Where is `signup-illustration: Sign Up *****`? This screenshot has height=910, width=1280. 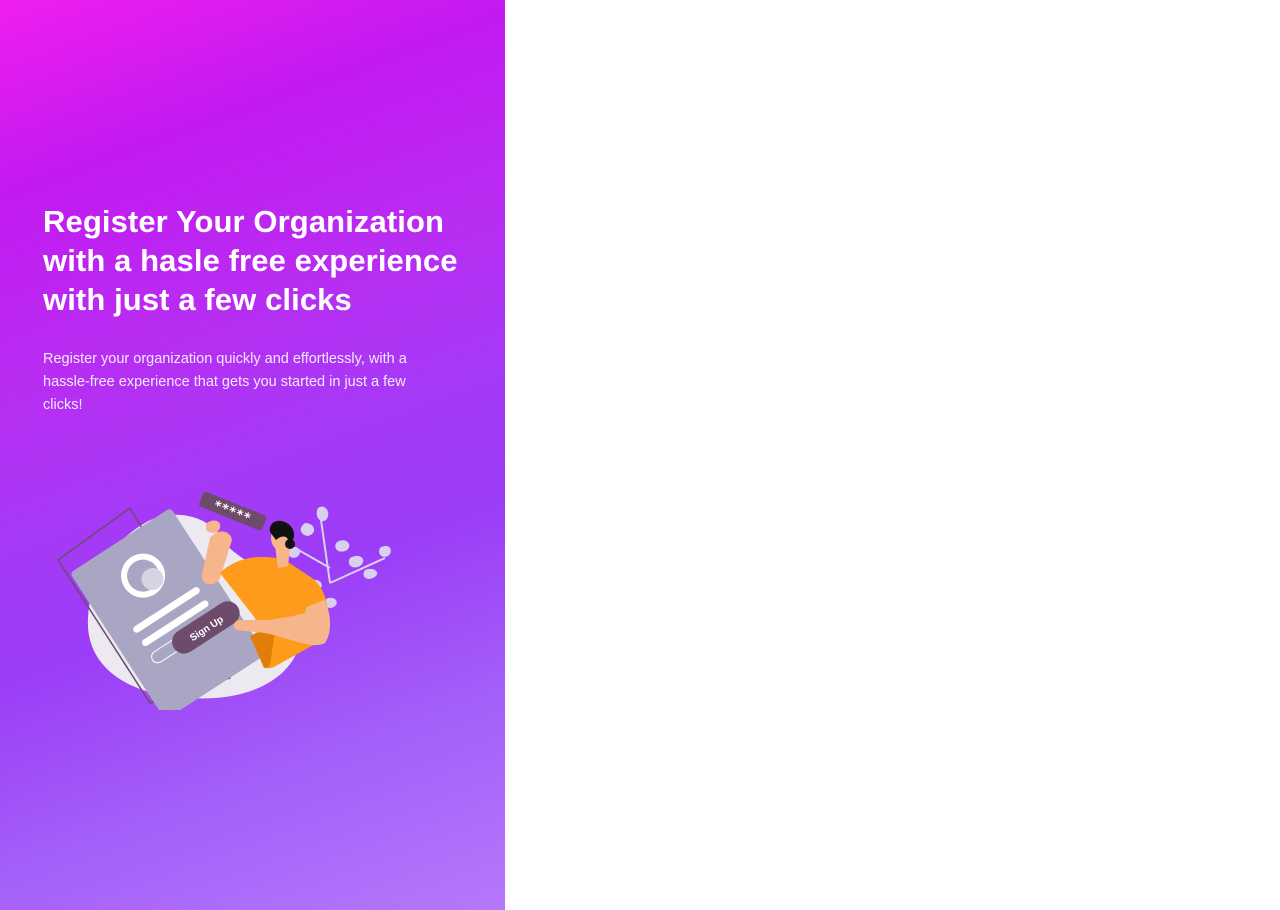 signup-illustration: Sign Up ***** is located at coordinates (224, 600).